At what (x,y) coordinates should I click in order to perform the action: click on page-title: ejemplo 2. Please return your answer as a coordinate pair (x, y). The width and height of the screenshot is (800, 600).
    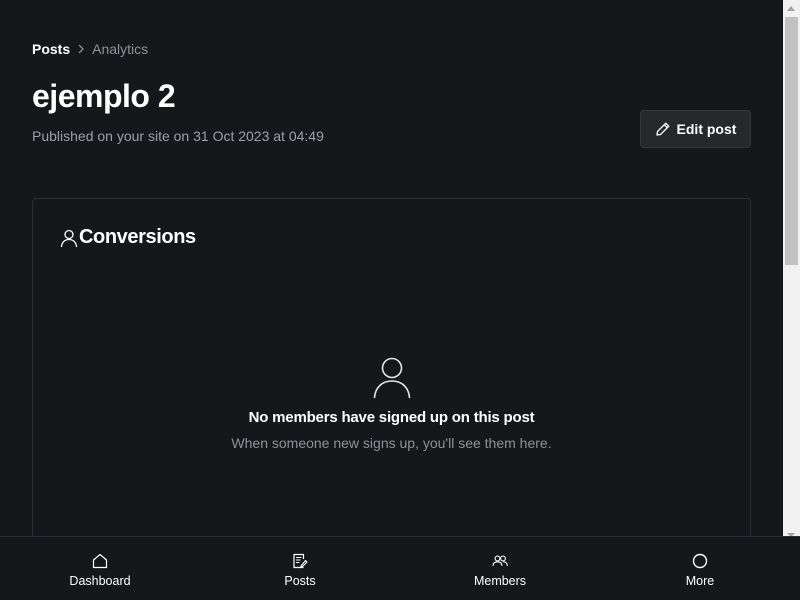
    Looking at the image, I should click on (104, 96).